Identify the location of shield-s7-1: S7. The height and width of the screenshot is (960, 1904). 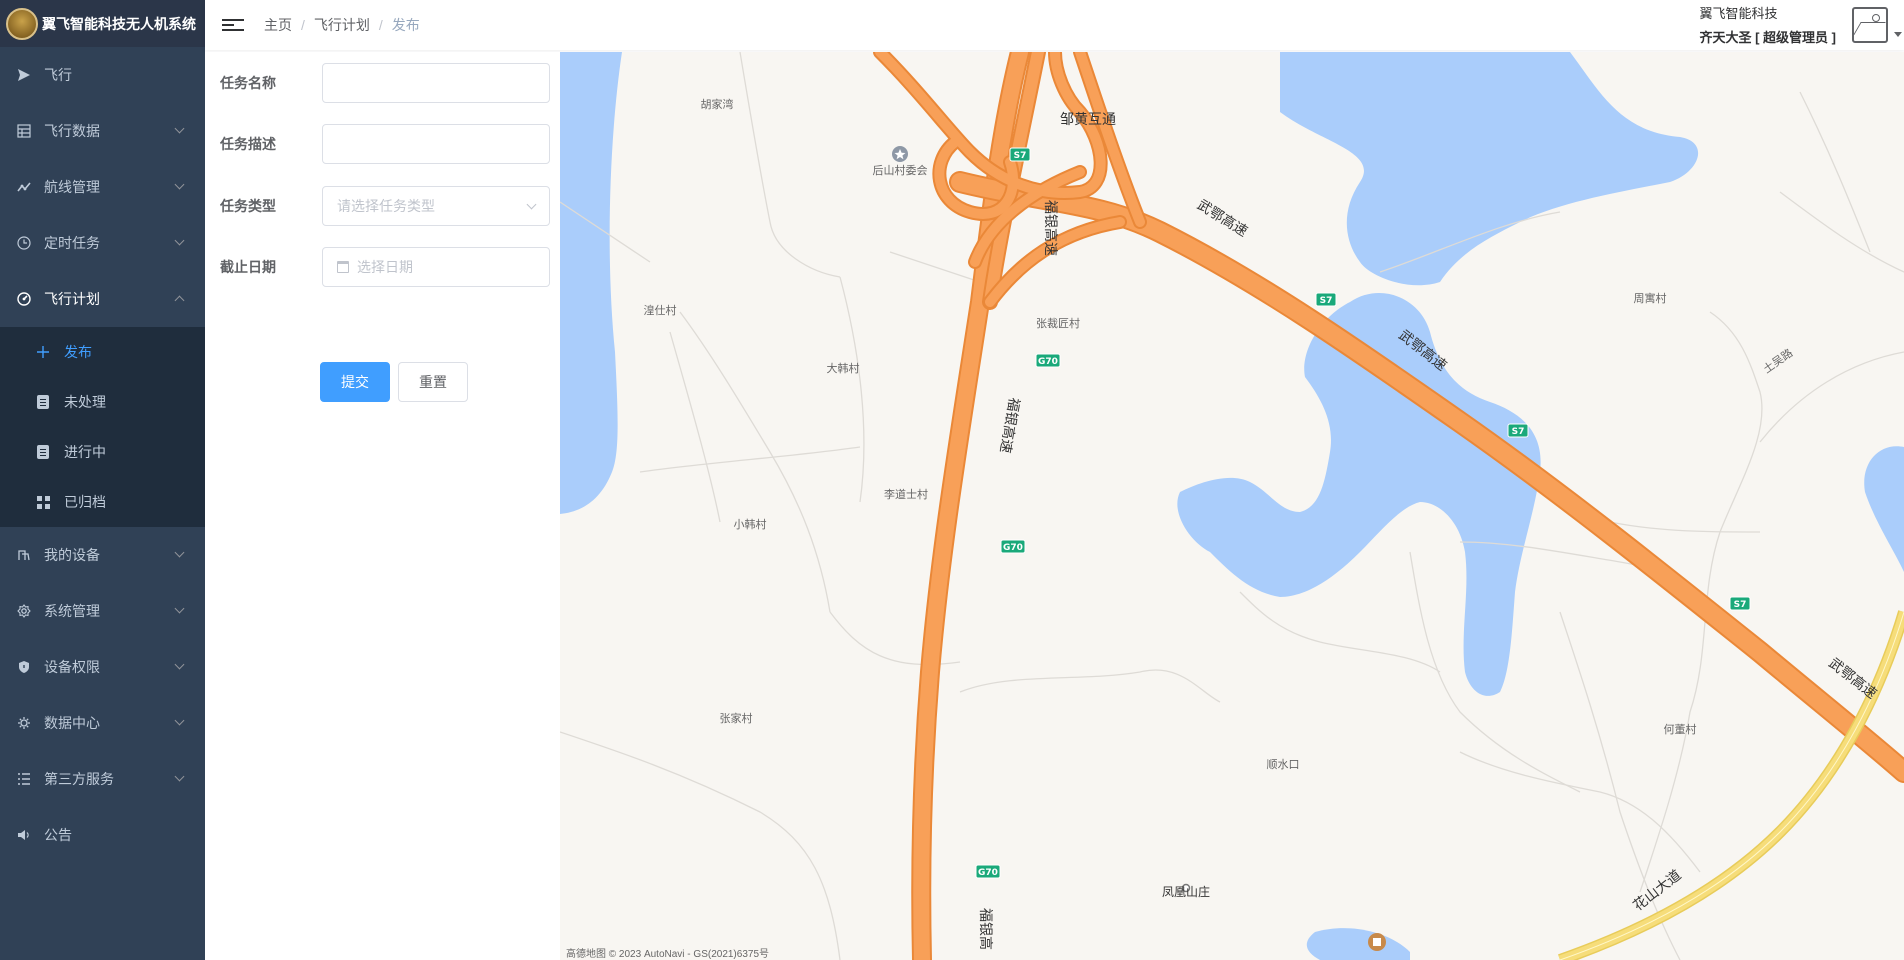
(1020, 154).